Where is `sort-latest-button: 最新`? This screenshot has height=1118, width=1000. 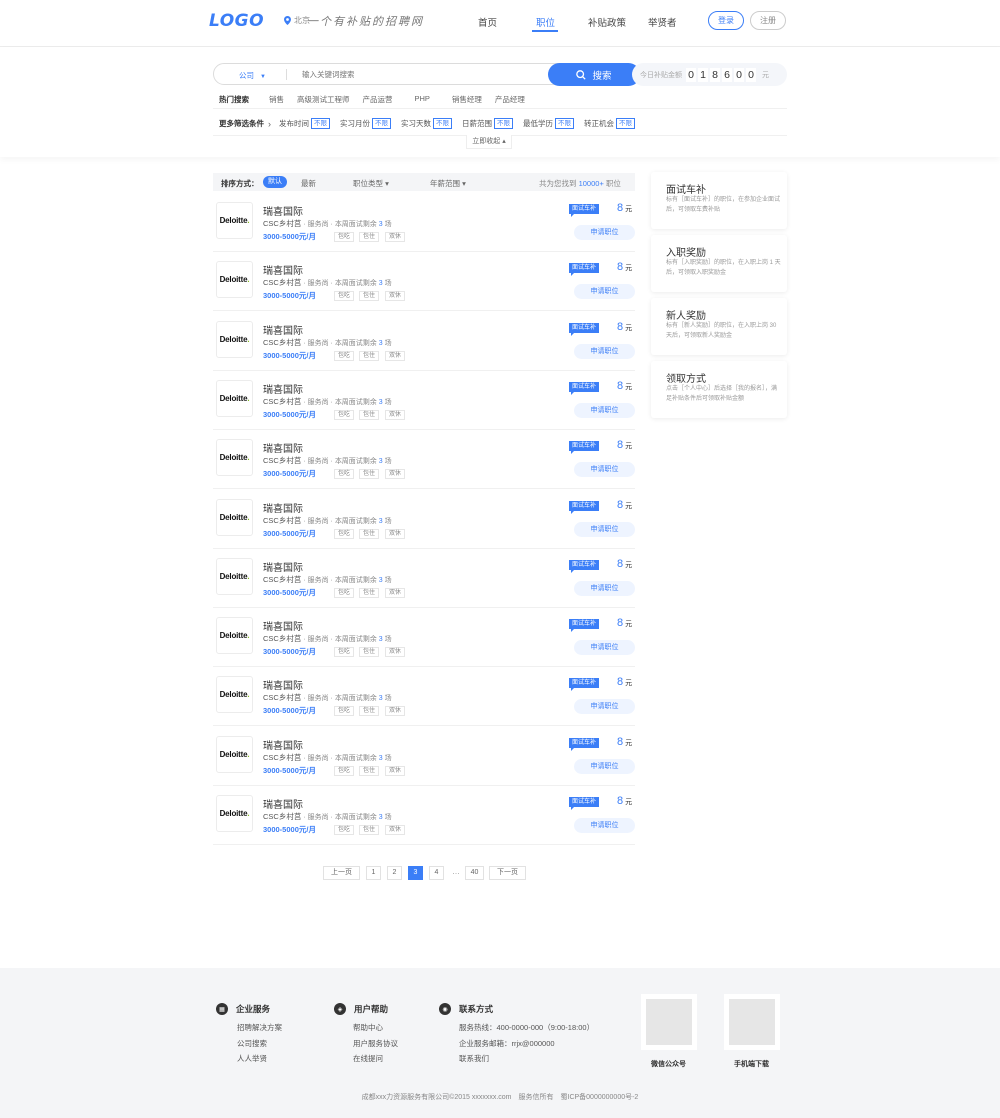 sort-latest-button: 最新 is located at coordinates (308, 183).